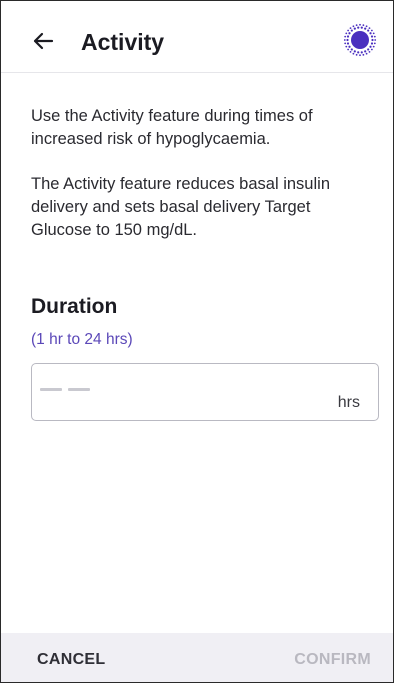  I want to click on page-title: Activity, so click(123, 42).